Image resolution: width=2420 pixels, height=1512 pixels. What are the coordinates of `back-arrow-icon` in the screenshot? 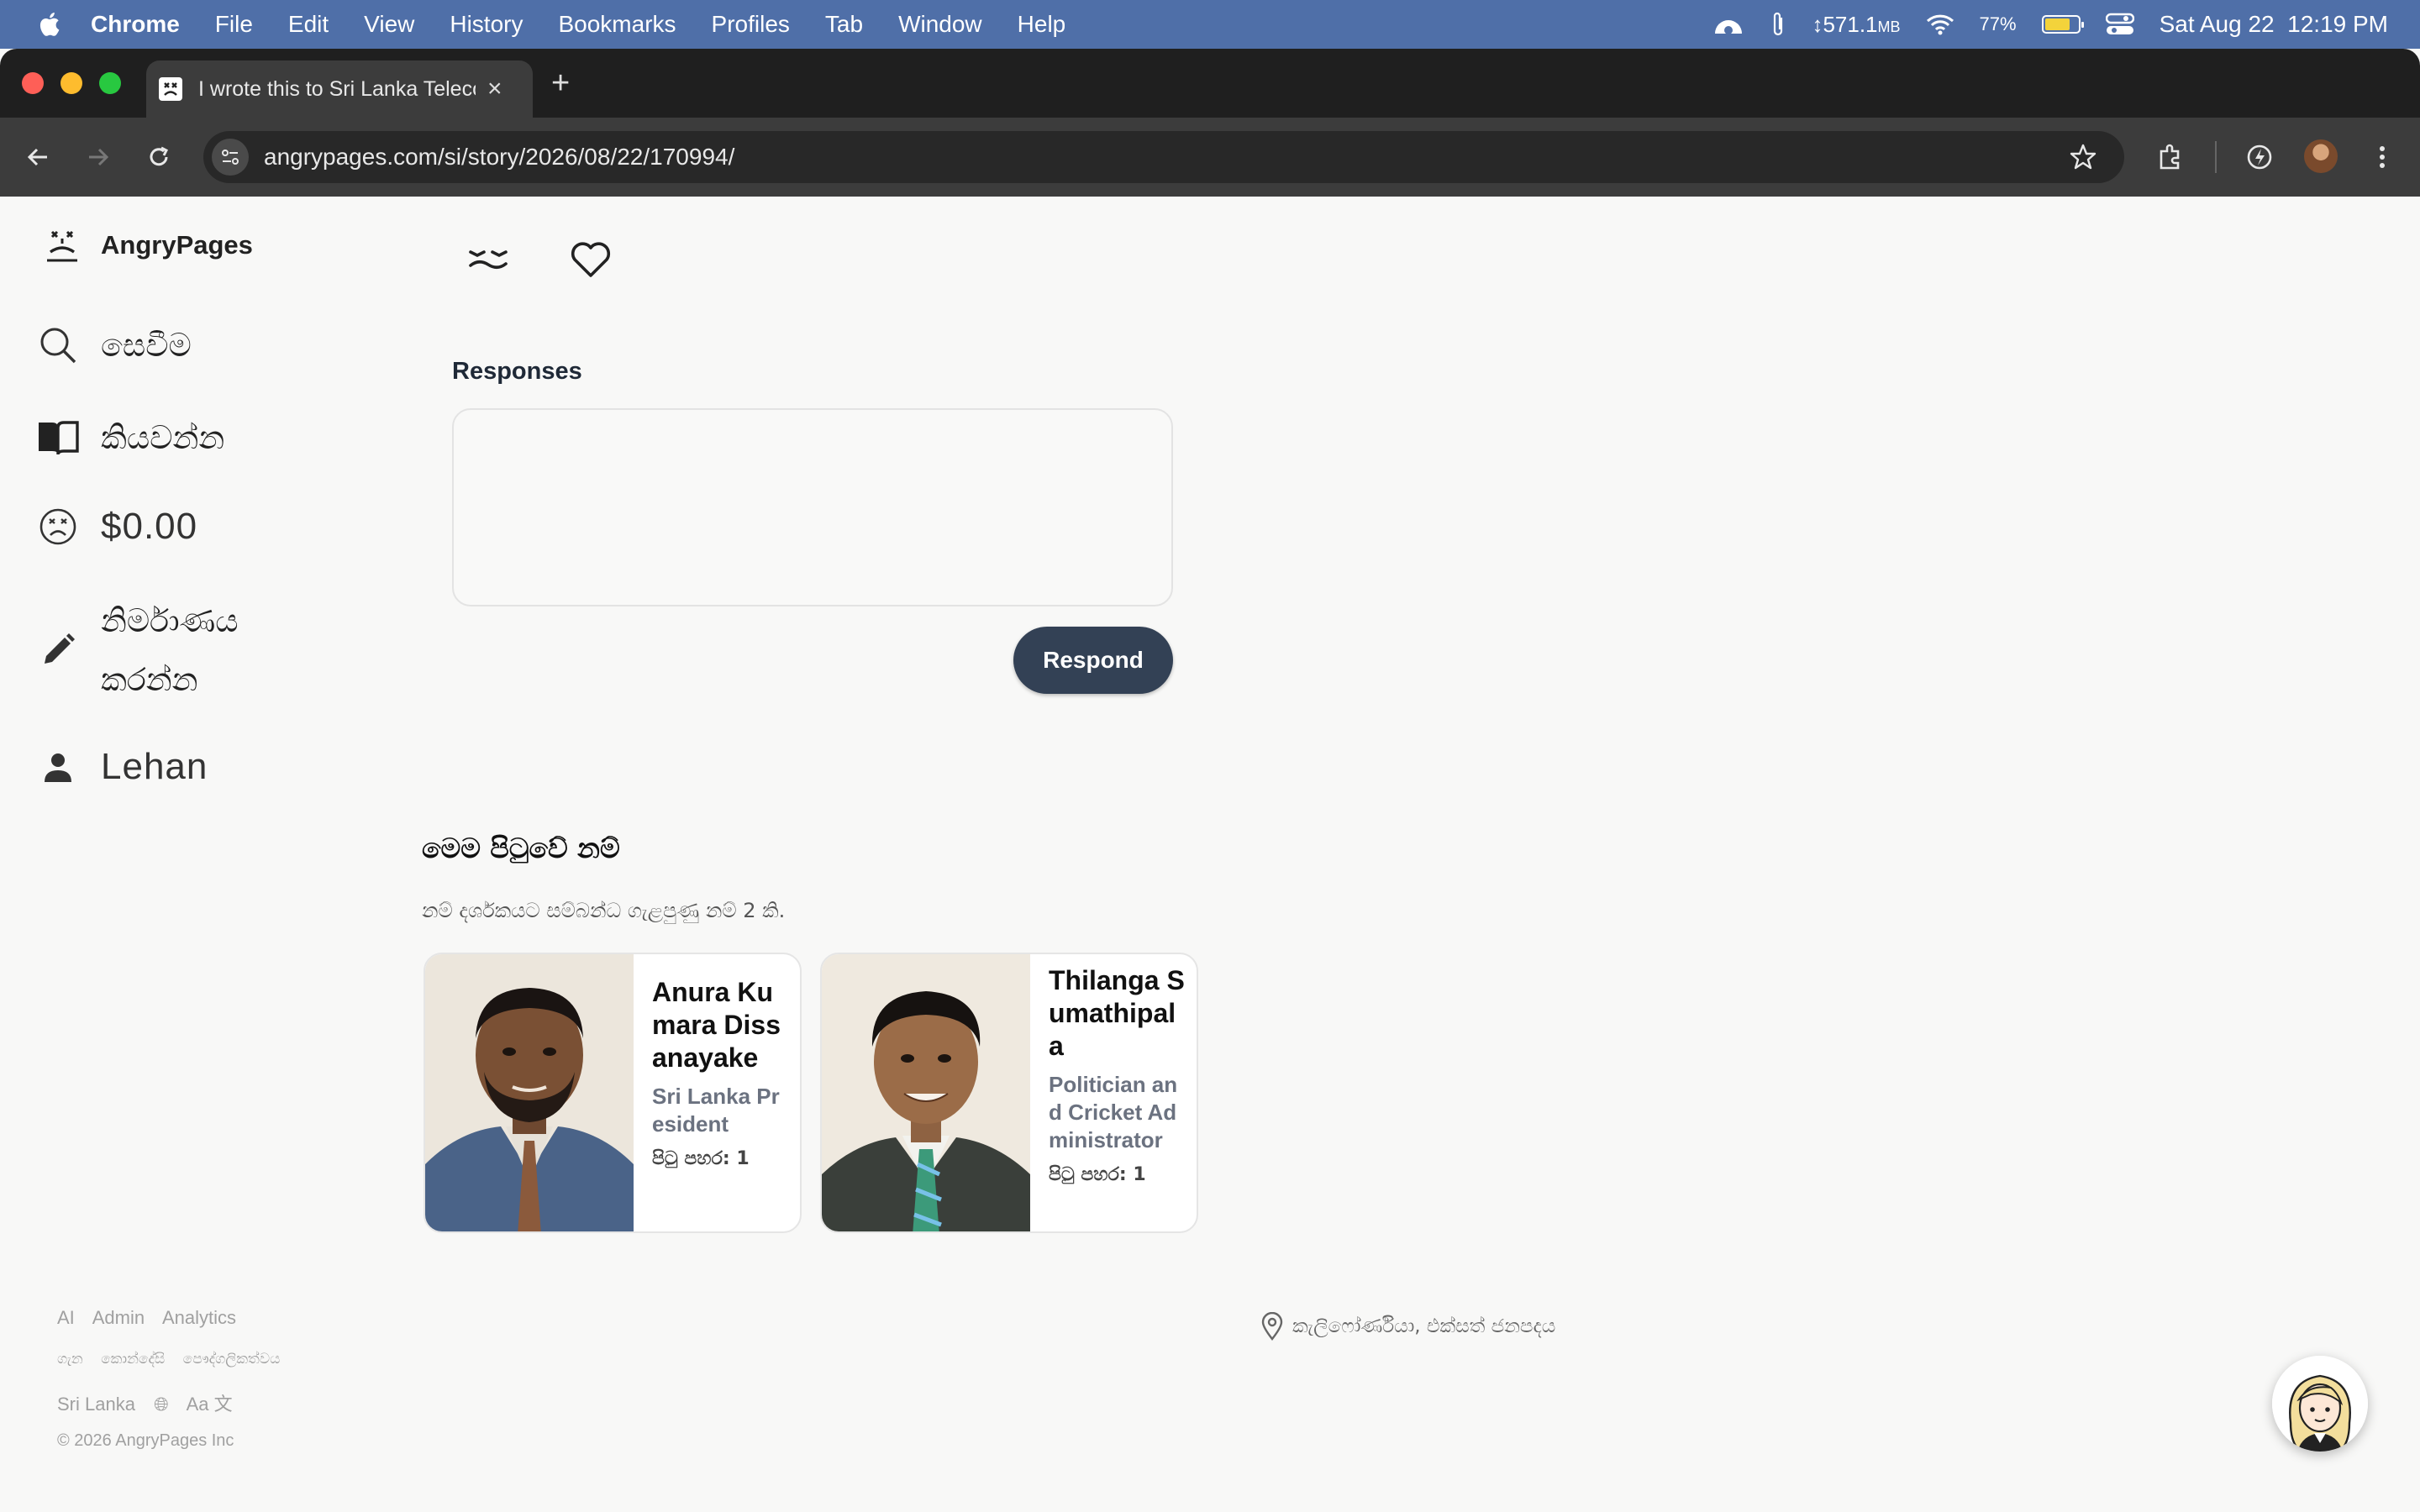 It's located at (38, 157).